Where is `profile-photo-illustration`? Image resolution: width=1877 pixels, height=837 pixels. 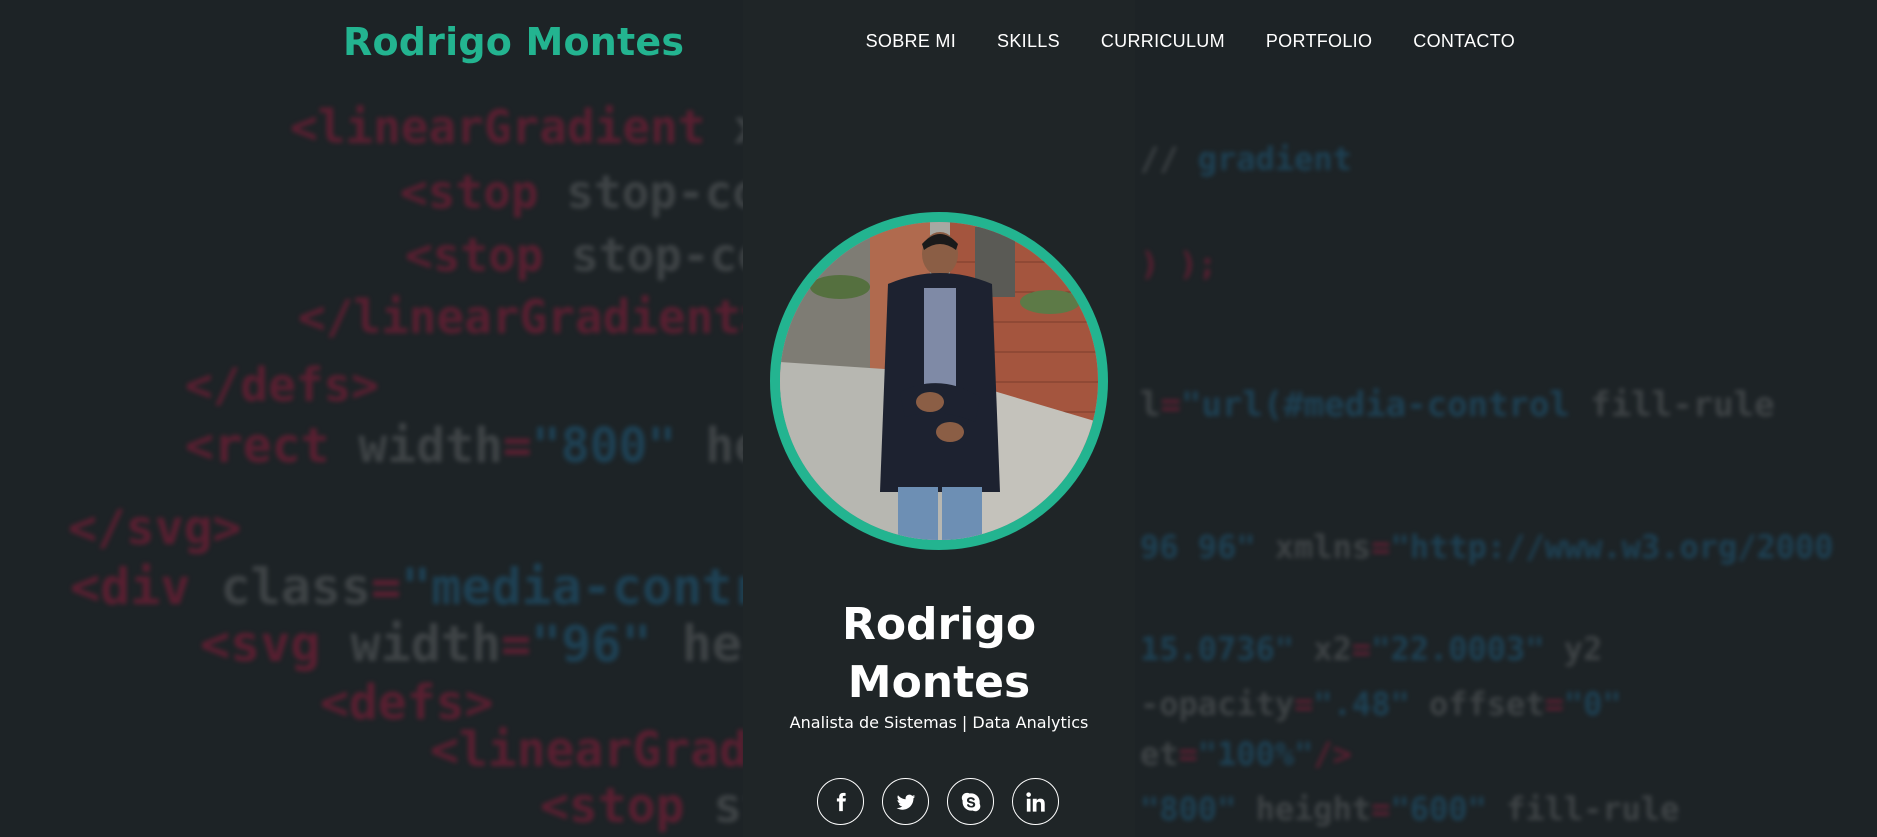
profile-photo-illustration is located at coordinates (939, 381).